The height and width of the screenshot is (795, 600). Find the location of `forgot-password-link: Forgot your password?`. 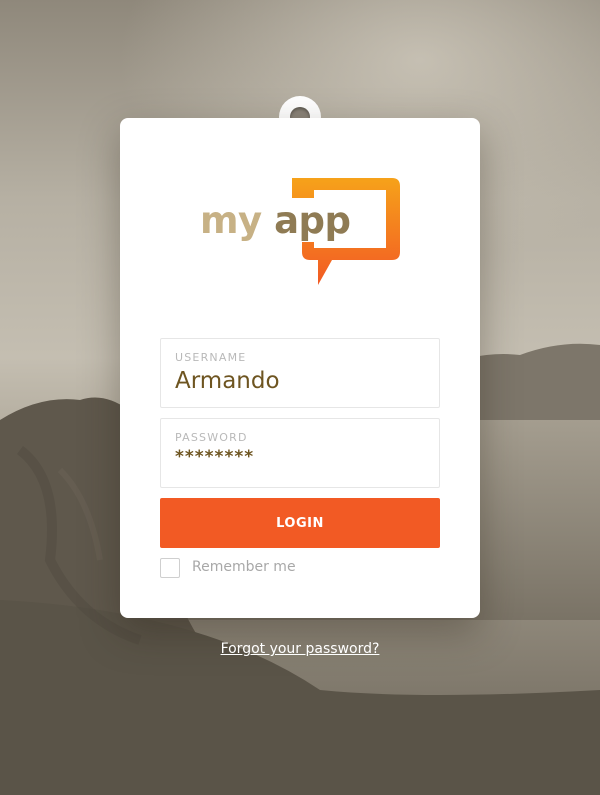

forgot-password-link: Forgot your password? is located at coordinates (300, 649).